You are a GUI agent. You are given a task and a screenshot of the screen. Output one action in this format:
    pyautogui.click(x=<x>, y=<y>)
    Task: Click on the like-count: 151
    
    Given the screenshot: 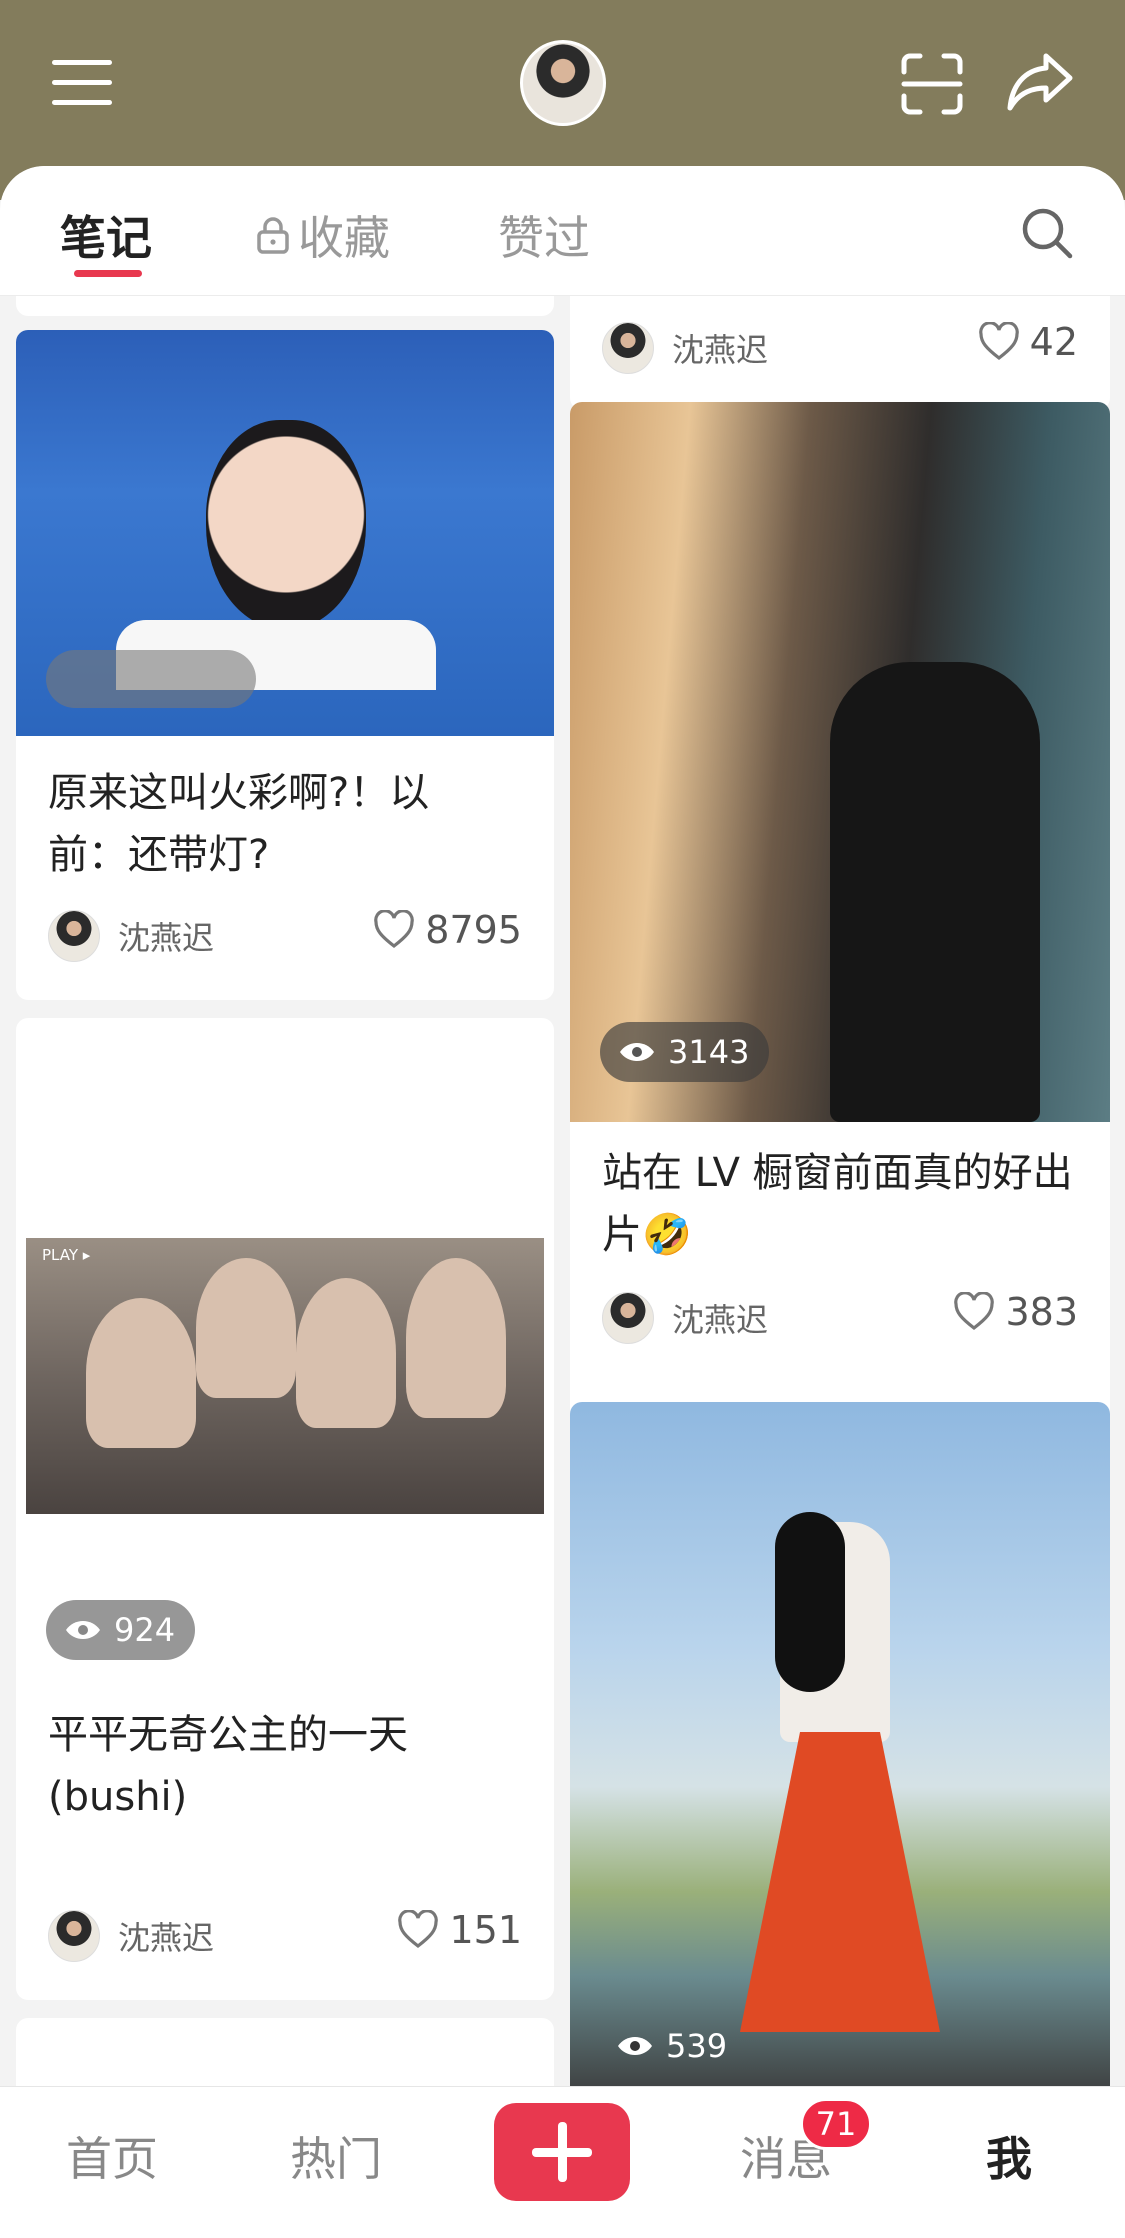 What is the action you would take?
    pyautogui.click(x=485, y=1930)
    